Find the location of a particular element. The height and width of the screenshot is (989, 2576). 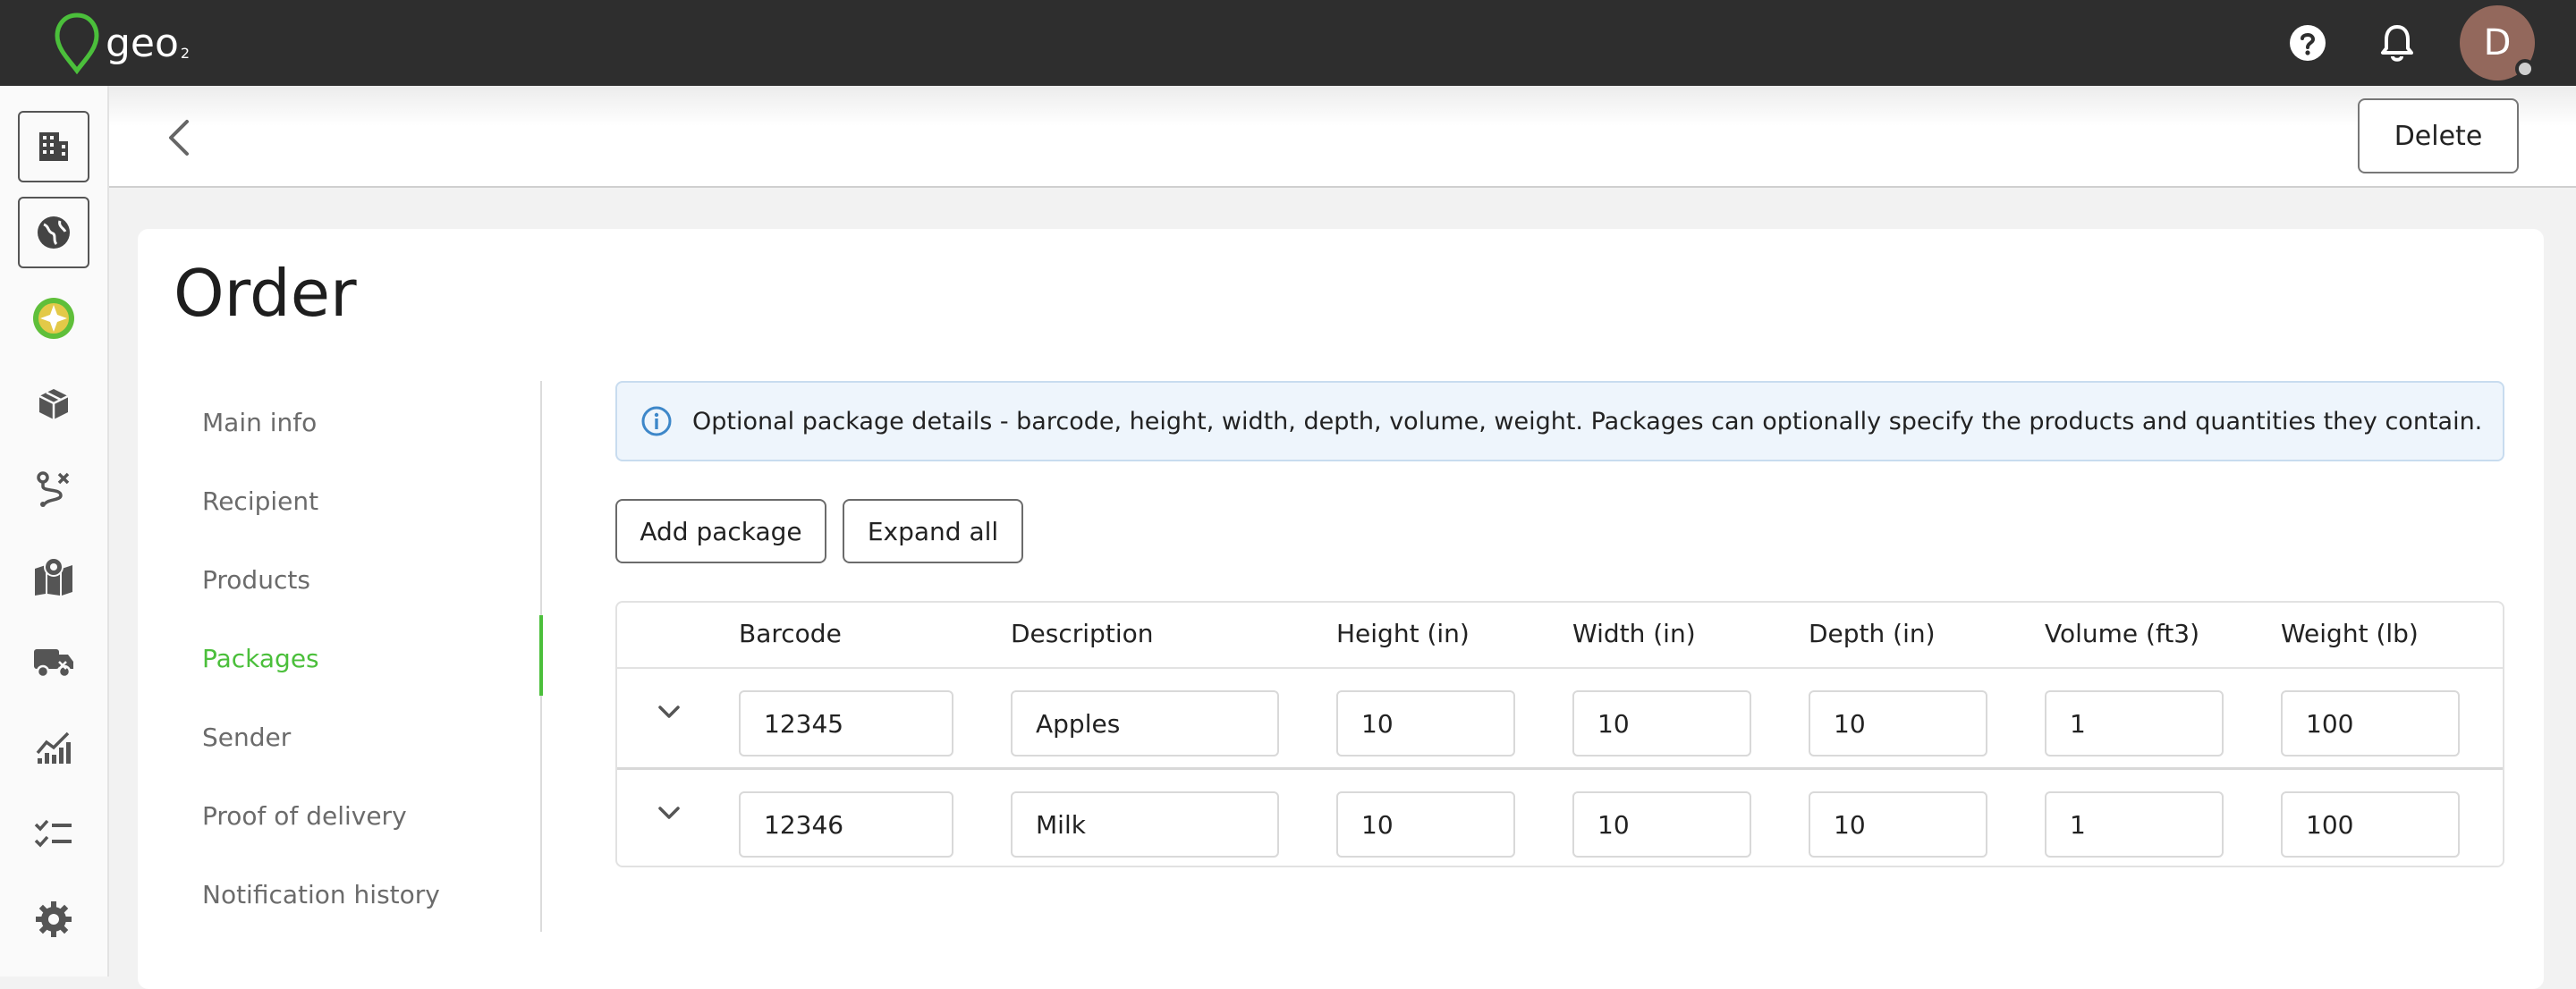

notifications-button is located at coordinates (2397, 42).